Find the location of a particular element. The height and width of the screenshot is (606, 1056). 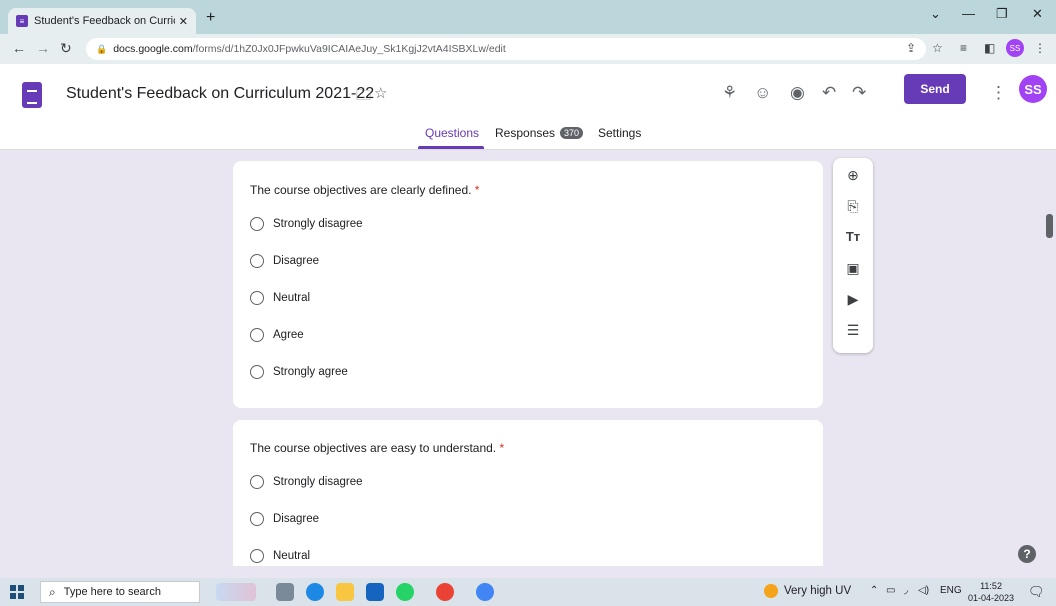

active-tab-indicator is located at coordinates (451, 147).